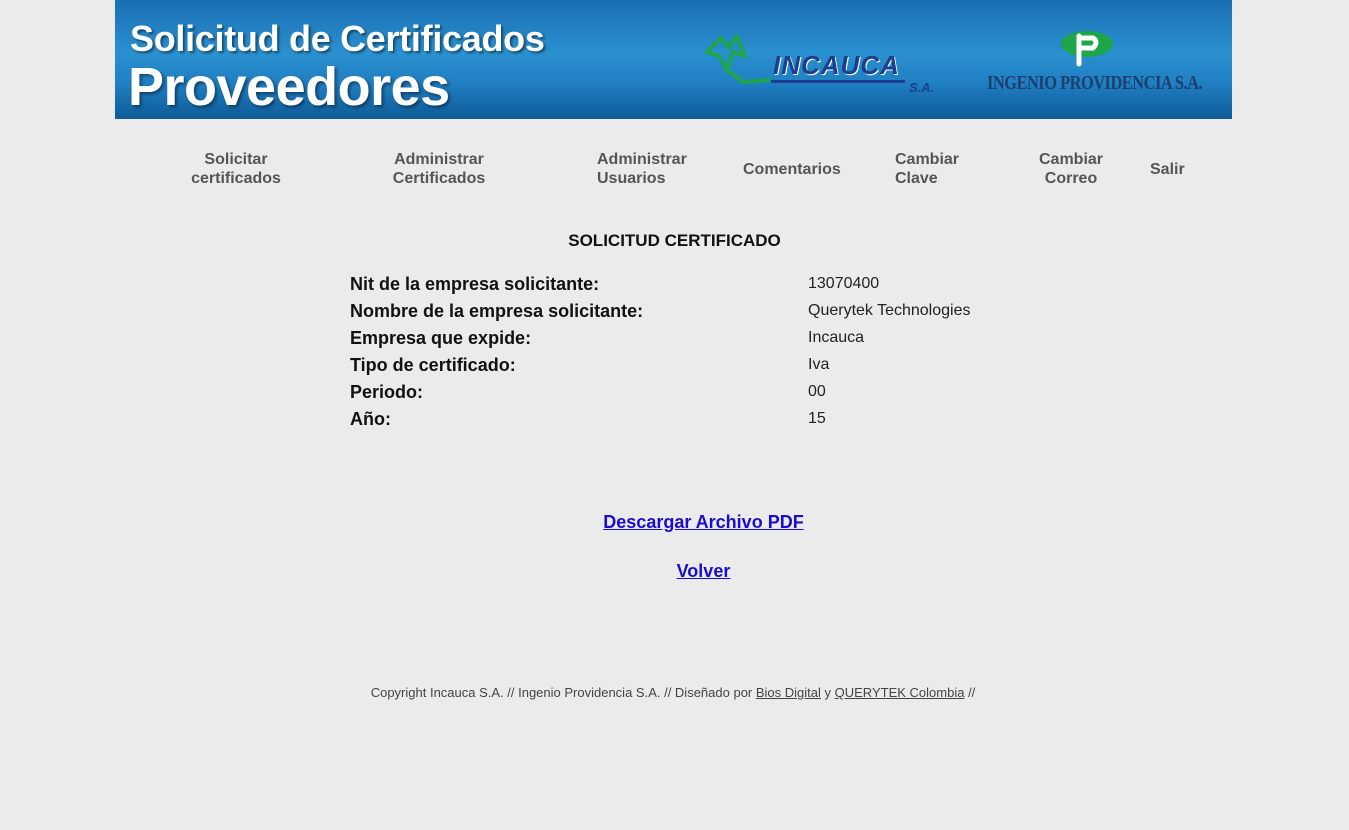  I want to click on nav-cambiar-clave: Cambiar Clave, so click(935, 169).